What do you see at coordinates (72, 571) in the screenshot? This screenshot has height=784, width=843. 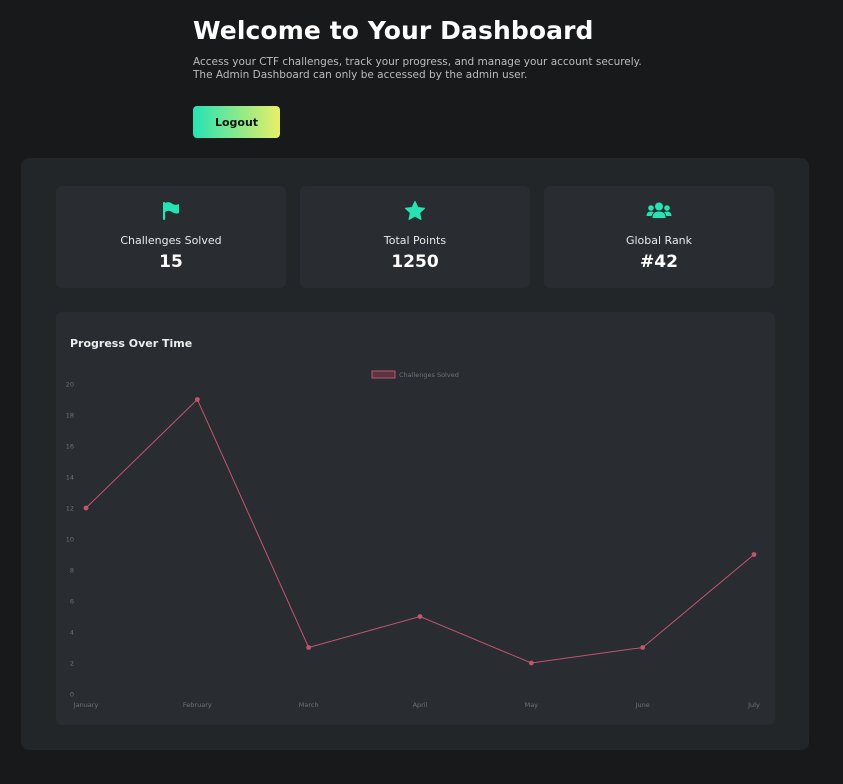 I see `y-tick-label: 8` at bounding box center [72, 571].